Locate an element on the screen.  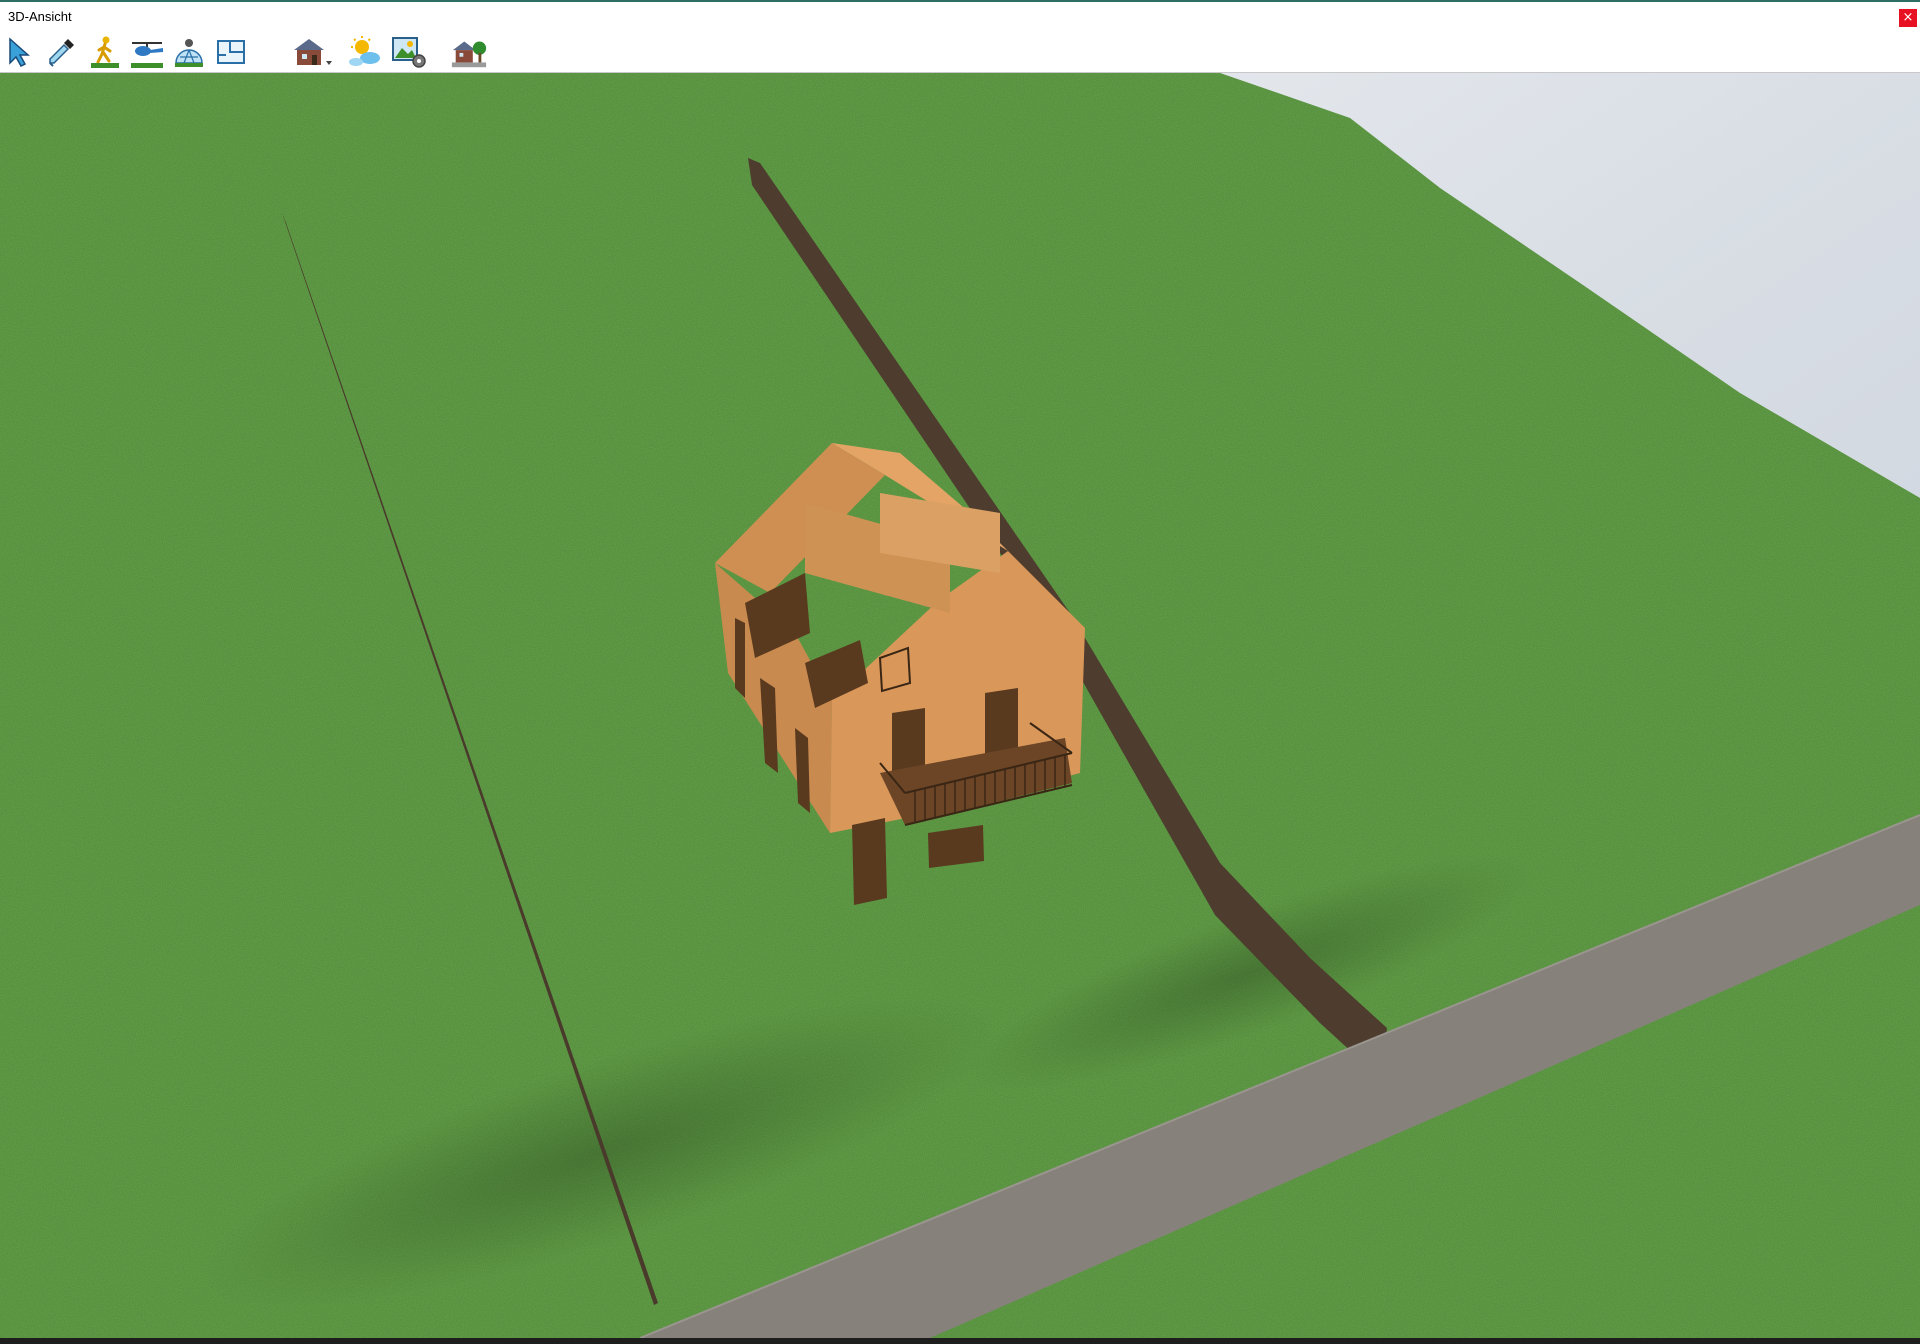
walking-person-icon is located at coordinates (105, 52).